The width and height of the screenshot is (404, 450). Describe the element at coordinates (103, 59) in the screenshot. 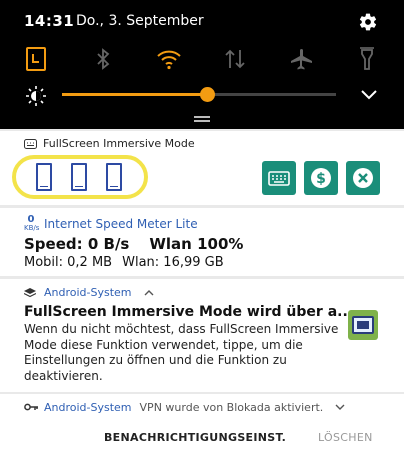

I see `bluetooth-icon` at that location.